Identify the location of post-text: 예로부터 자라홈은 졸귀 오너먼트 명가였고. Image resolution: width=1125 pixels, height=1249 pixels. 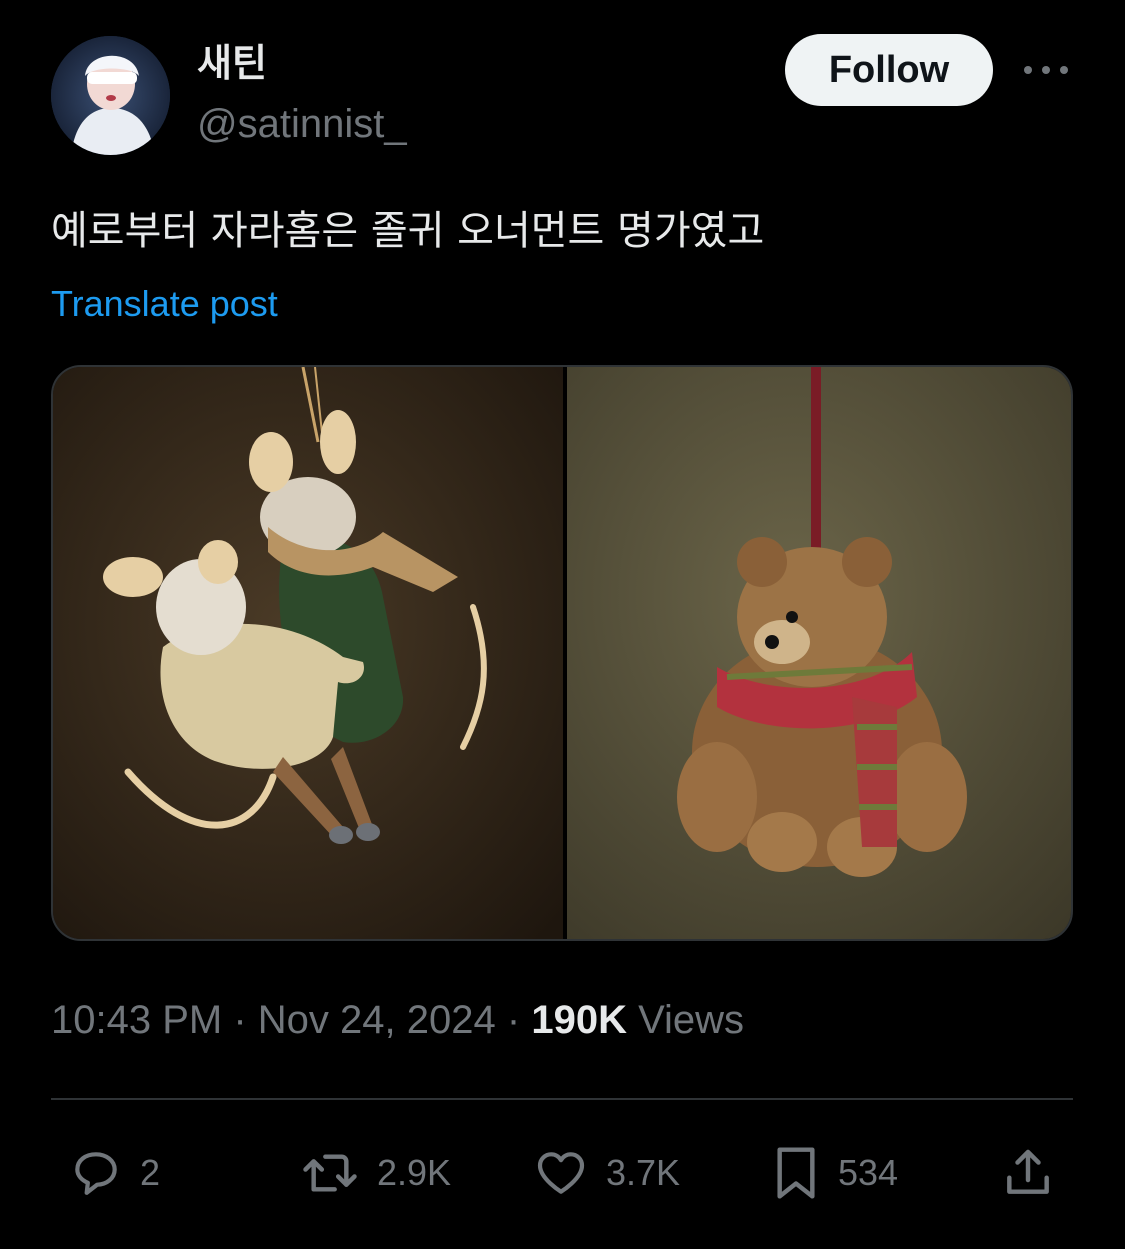
(408, 231).